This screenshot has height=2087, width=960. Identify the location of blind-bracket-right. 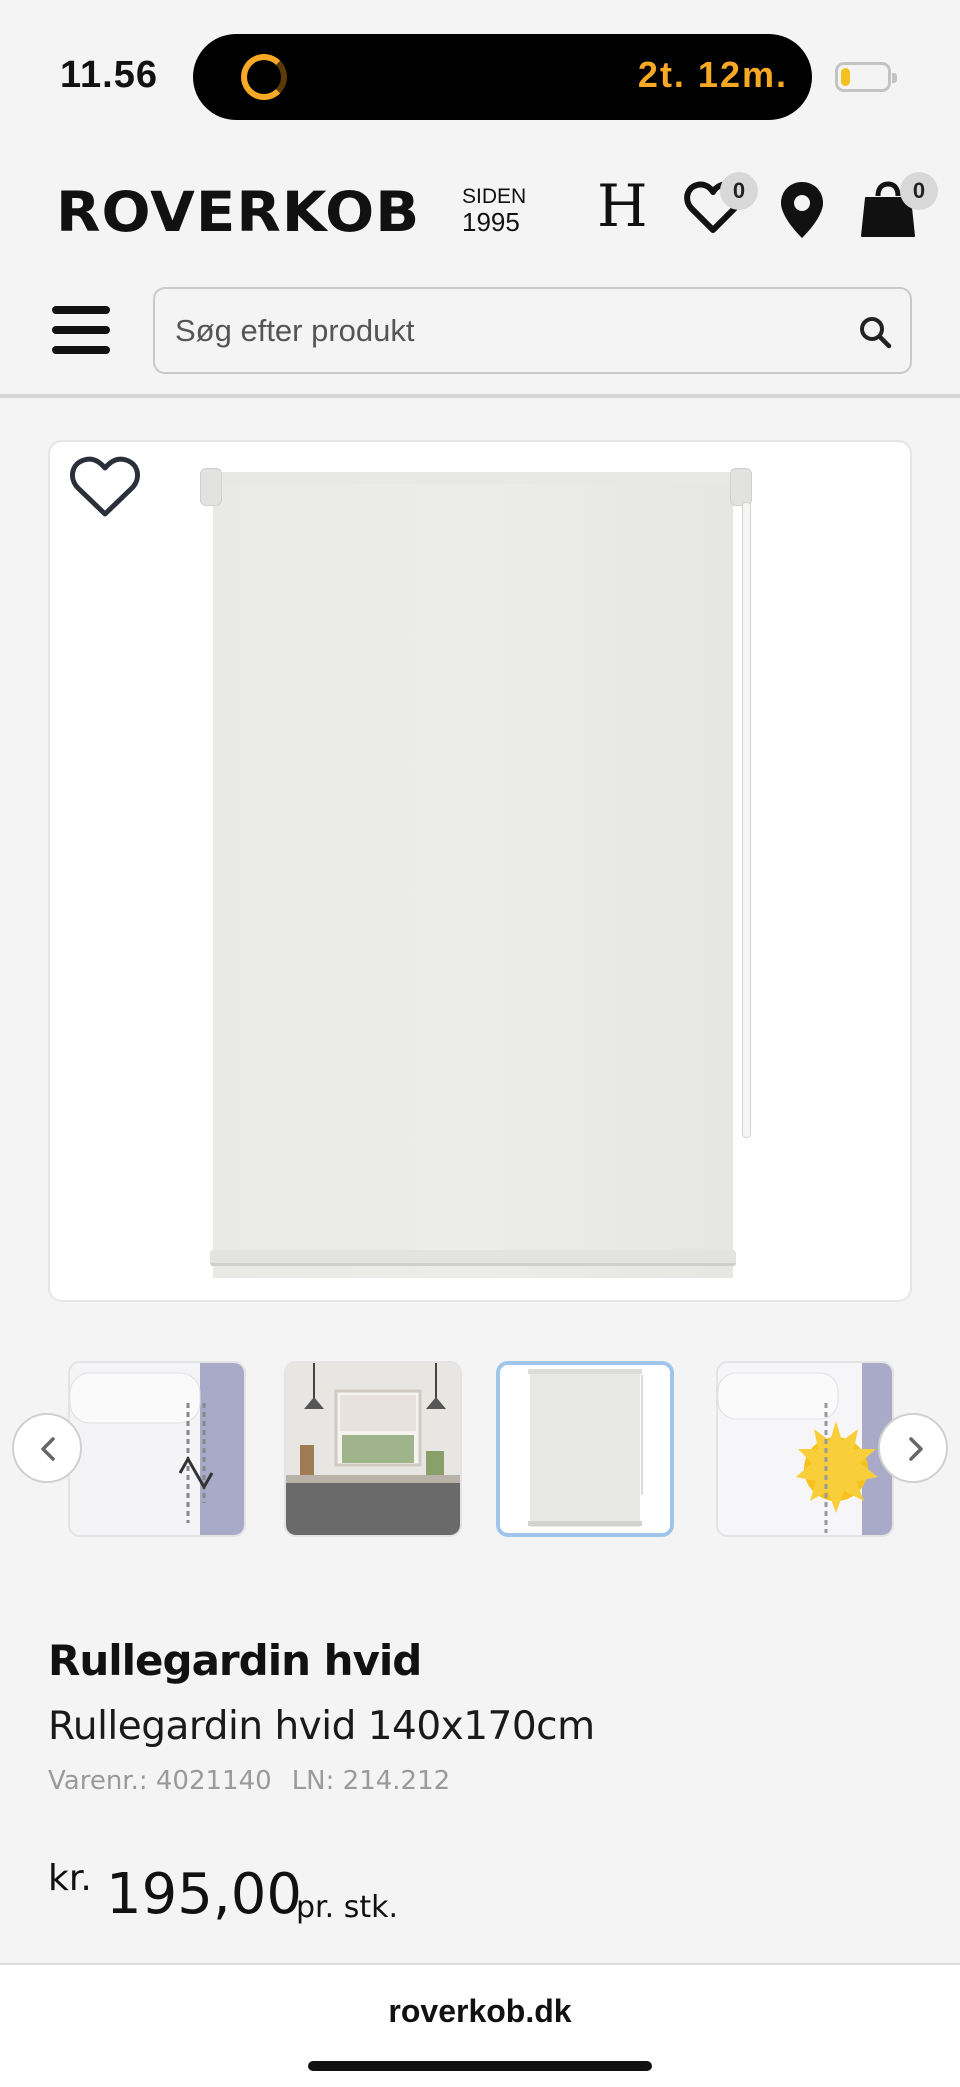
(741, 487).